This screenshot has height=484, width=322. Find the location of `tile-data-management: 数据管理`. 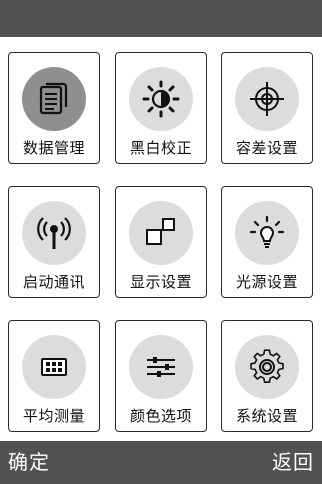

tile-data-management: 数据管理 is located at coordinates (54, 108).